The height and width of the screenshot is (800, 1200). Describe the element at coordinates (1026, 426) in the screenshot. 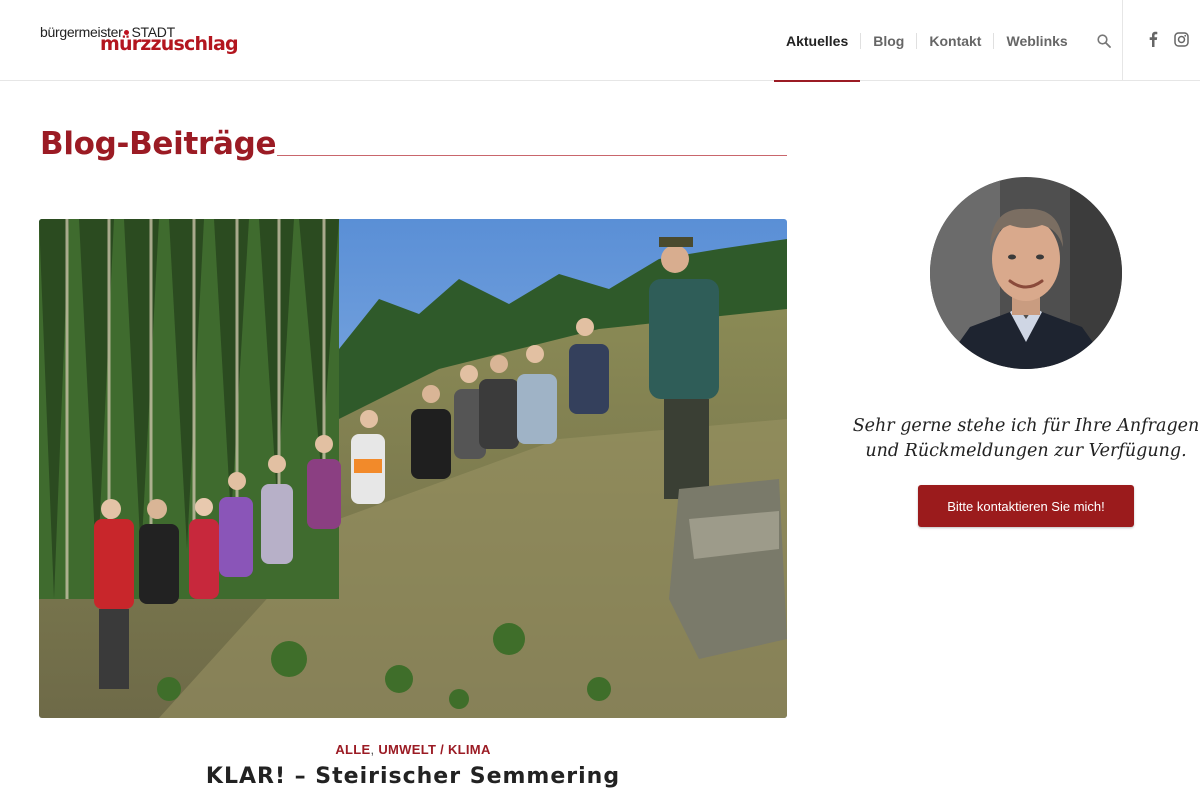

I see `sidebar-text-line-1: Sehr gerne stehe ich für Ihre Anfragen` at that location.